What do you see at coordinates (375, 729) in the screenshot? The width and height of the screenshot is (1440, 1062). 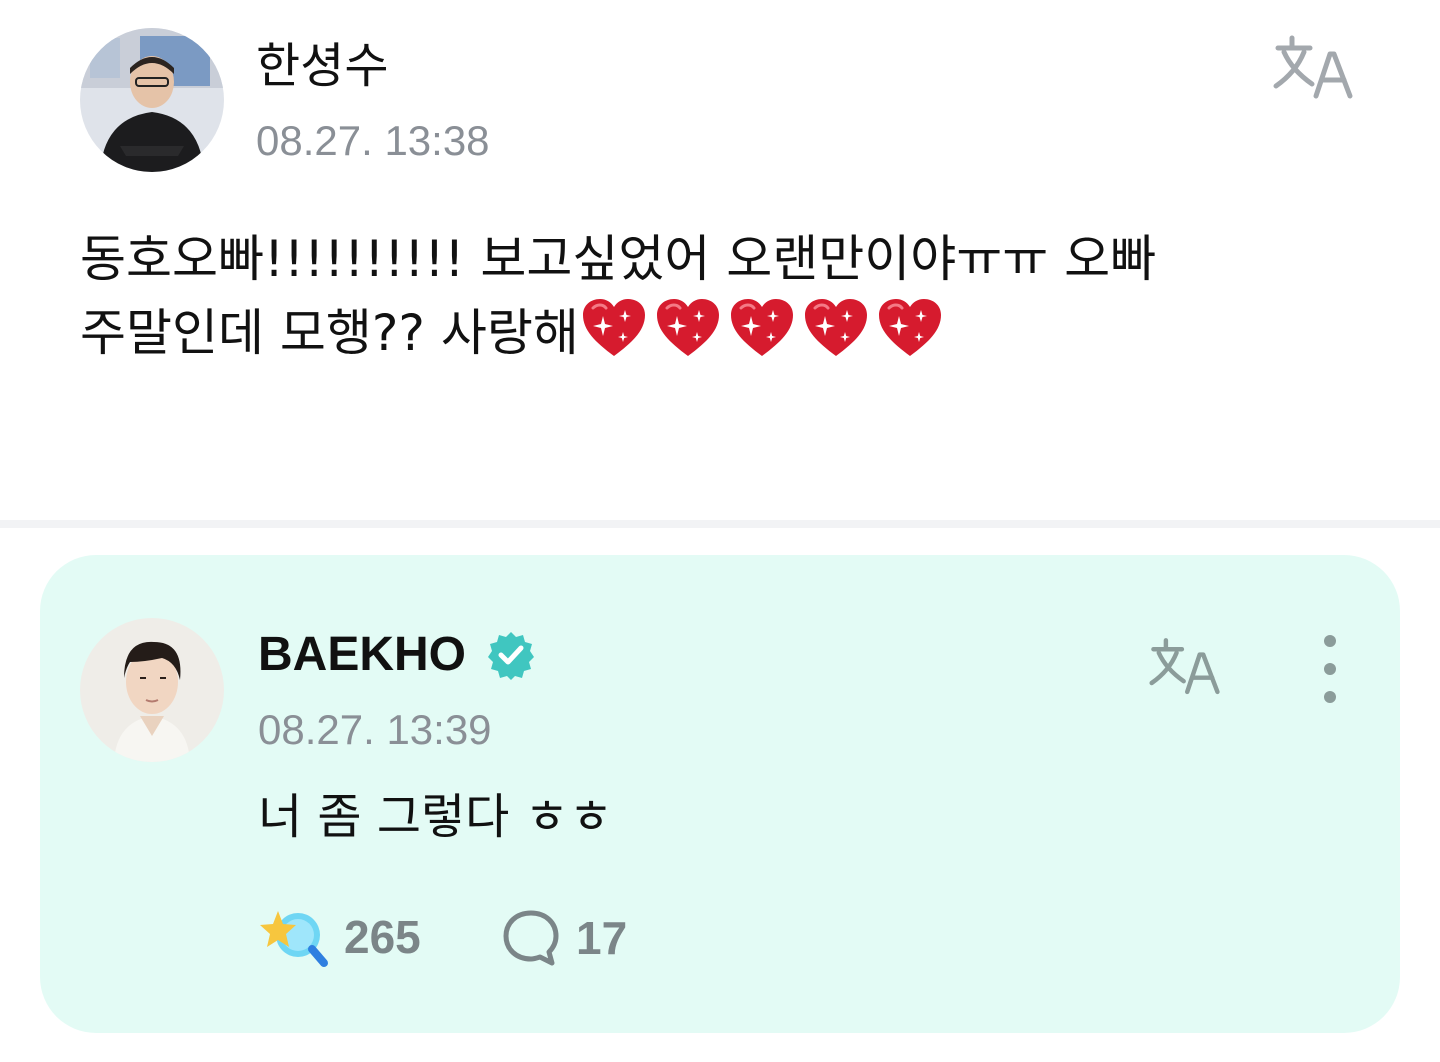 I see `reply-timestamp: 08.27. 13:39` at bounding box center [375, 729].